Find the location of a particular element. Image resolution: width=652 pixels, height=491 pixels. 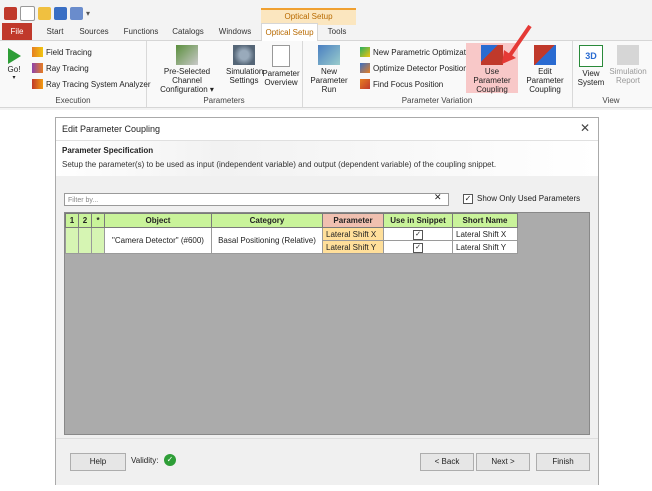

tab-optical-setup: Optical Setup is located at coordinates (289, 32).